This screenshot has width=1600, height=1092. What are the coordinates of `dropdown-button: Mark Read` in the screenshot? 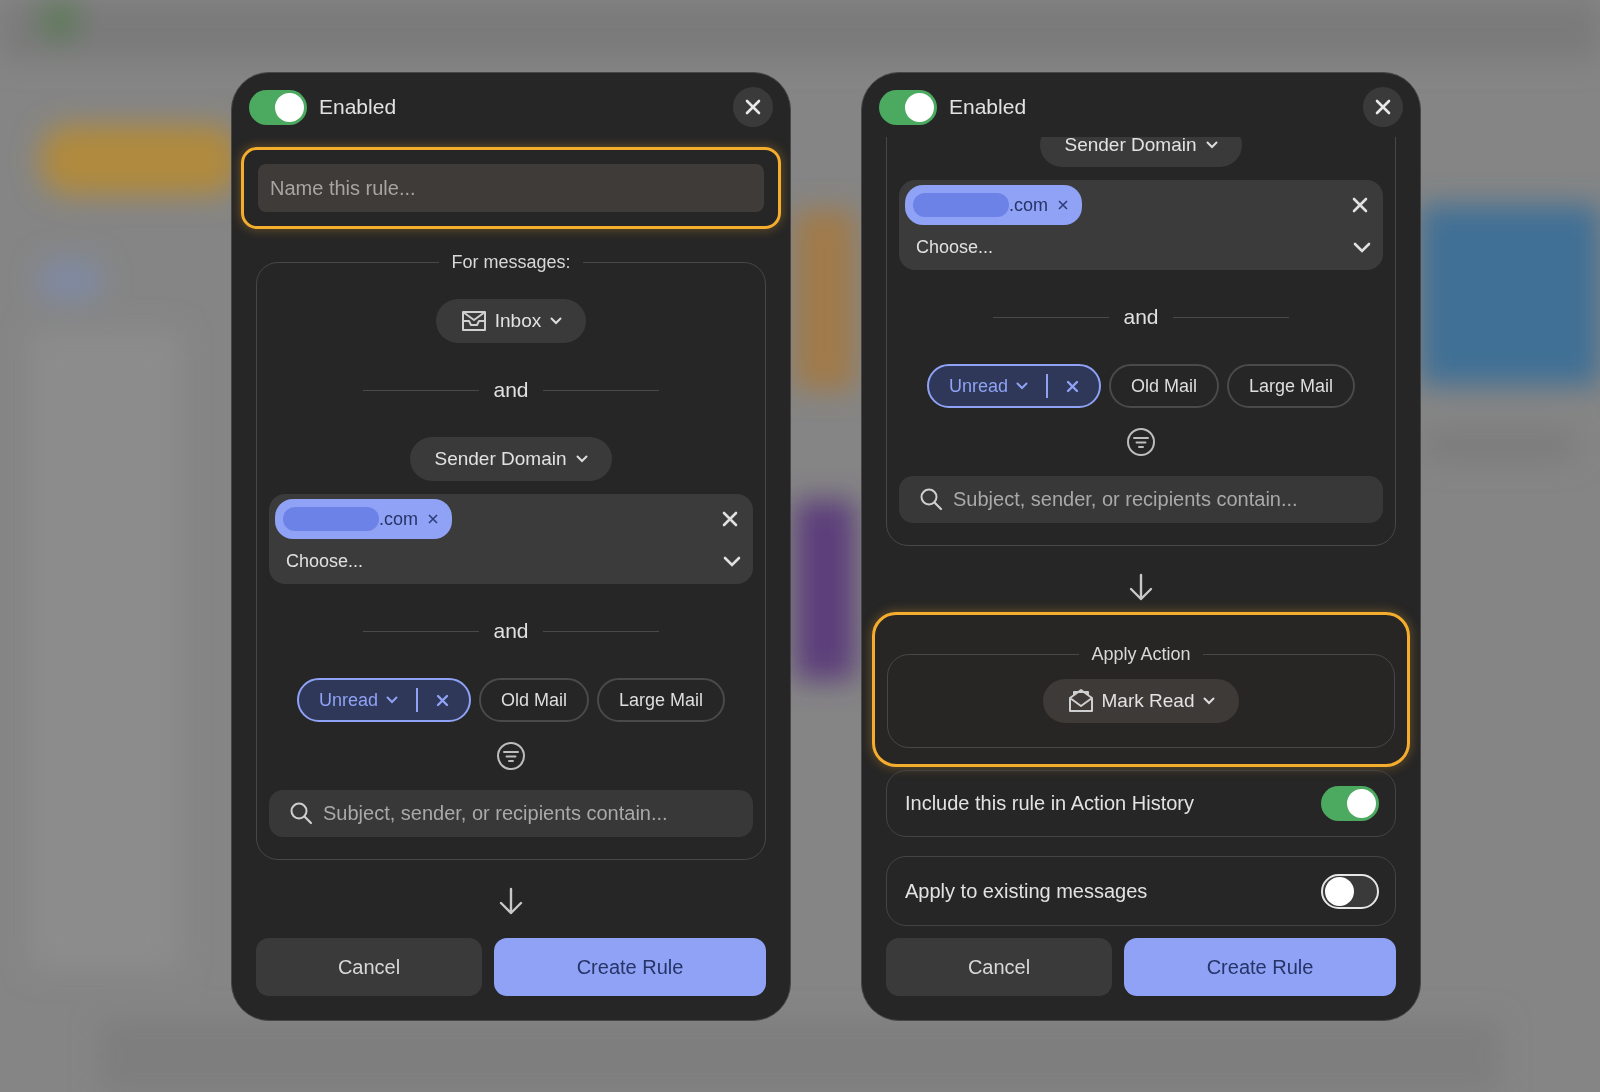 It's located at (1141, 701).